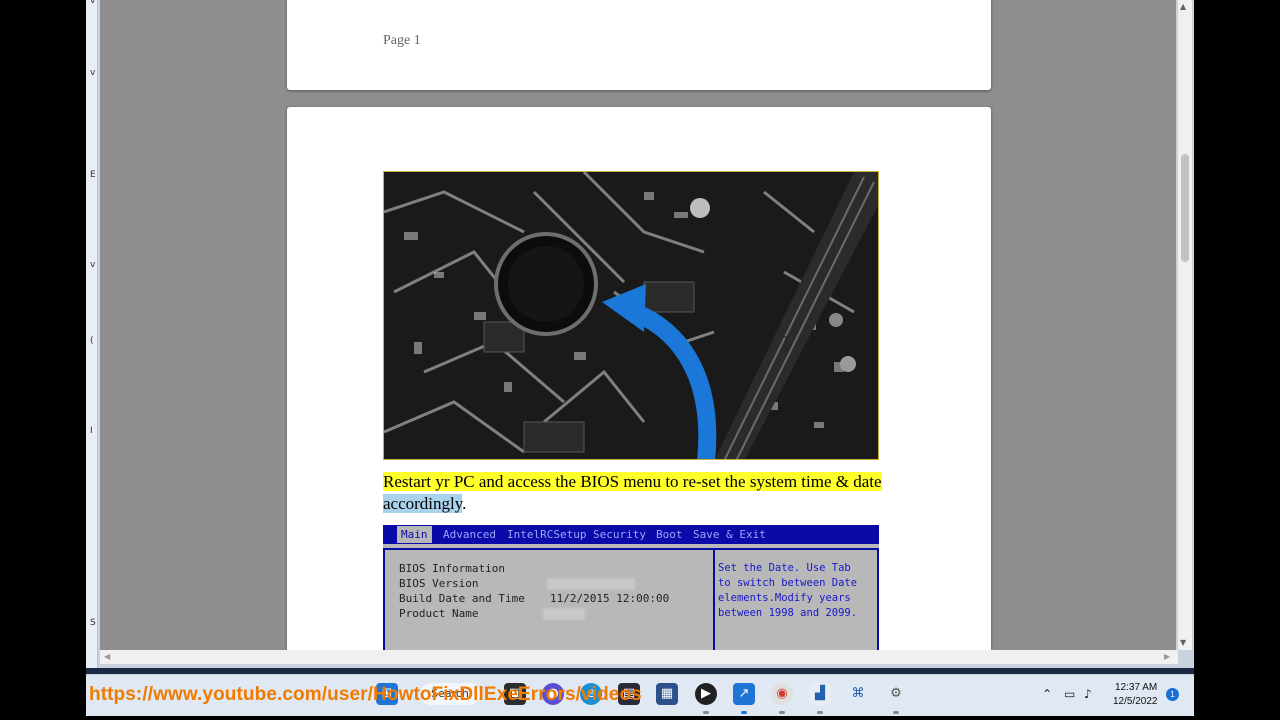 The height and width of the screenshot is (720, 1280). Describe the element at coordinates (92, 341) in the screenshot. I see `strip-glyph: (` at that location.